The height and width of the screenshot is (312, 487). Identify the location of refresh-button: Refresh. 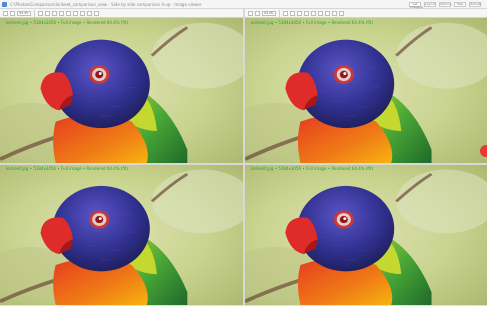
(475, 4).